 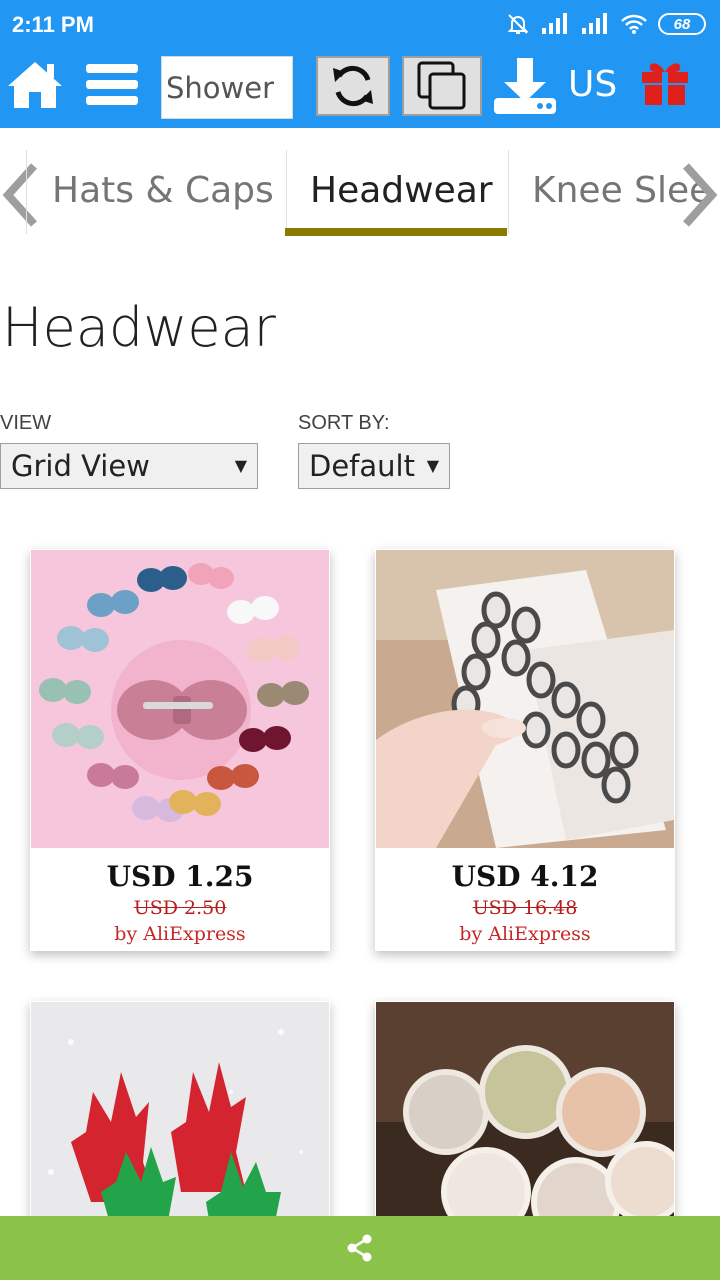 I want to click on tab-headwear: Headwear, so click(x=401, y=190).